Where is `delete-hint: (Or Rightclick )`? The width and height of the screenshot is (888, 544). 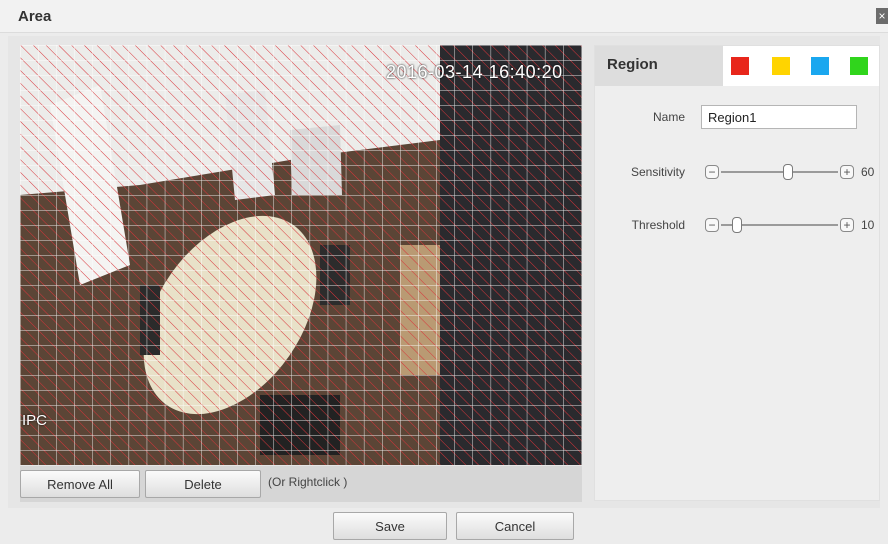 delete-hint: (Or Rightclick ) is located at coordinates (308, 482).